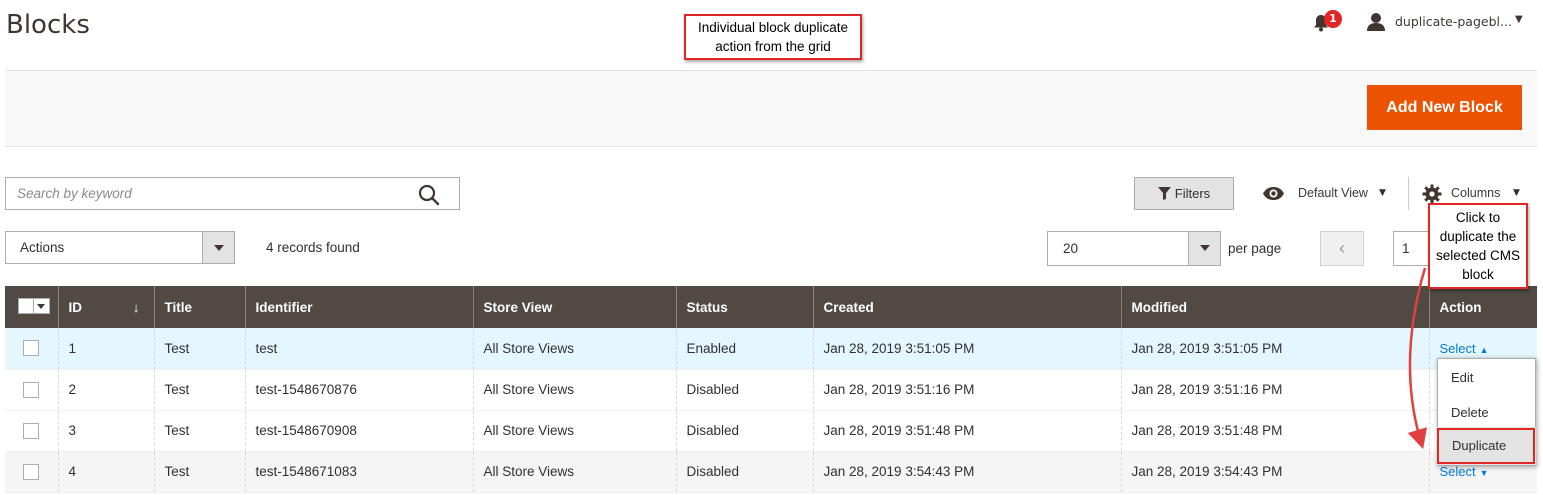  What do you see at coordinates (136, 307) in the screenshot?
I see `sort-arrow-icon: ↓` at bounding box center [136, 307].